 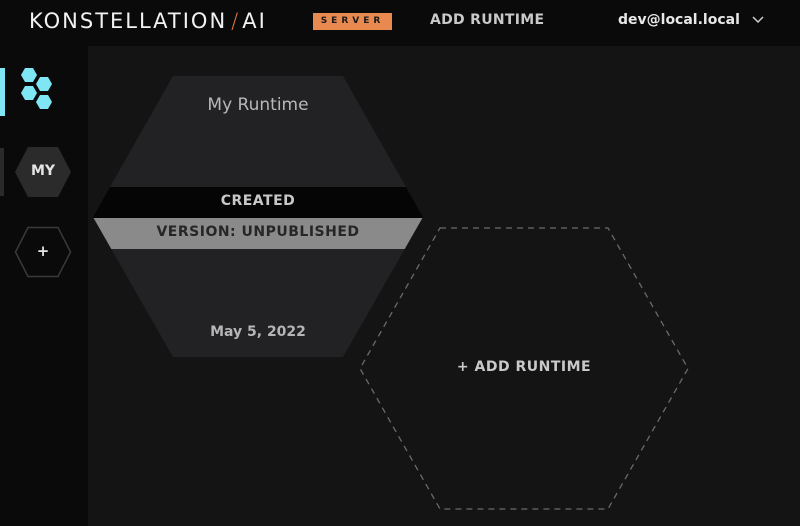 What do you see at coordinates (44, 286) in the screenshot?
I see `sidebar: MY +` at bounding box center [44, 286].